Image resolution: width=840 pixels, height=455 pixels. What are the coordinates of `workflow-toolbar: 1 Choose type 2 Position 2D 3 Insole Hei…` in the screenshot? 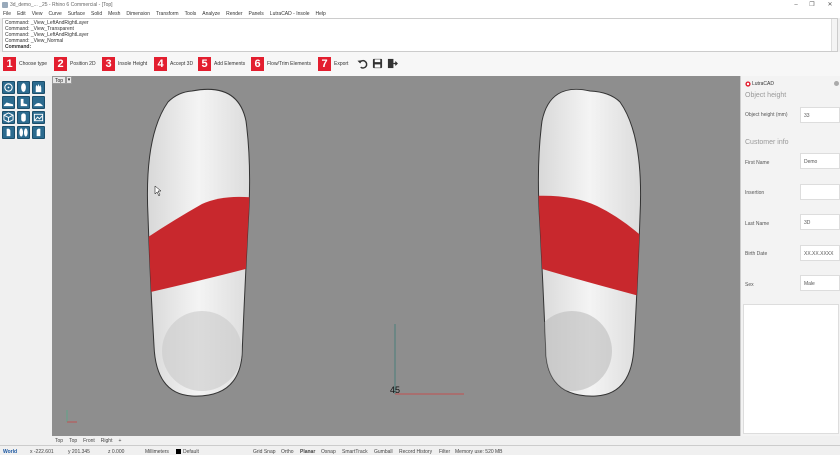 It's located at (420, 64).